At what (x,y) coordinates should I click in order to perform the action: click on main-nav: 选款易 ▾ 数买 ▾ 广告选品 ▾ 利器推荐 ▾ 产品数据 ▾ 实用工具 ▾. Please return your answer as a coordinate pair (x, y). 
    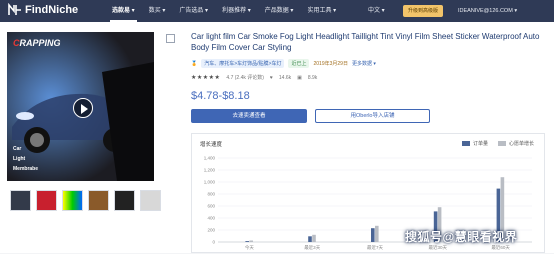
    Looking at the image, I should click on (224, 11).